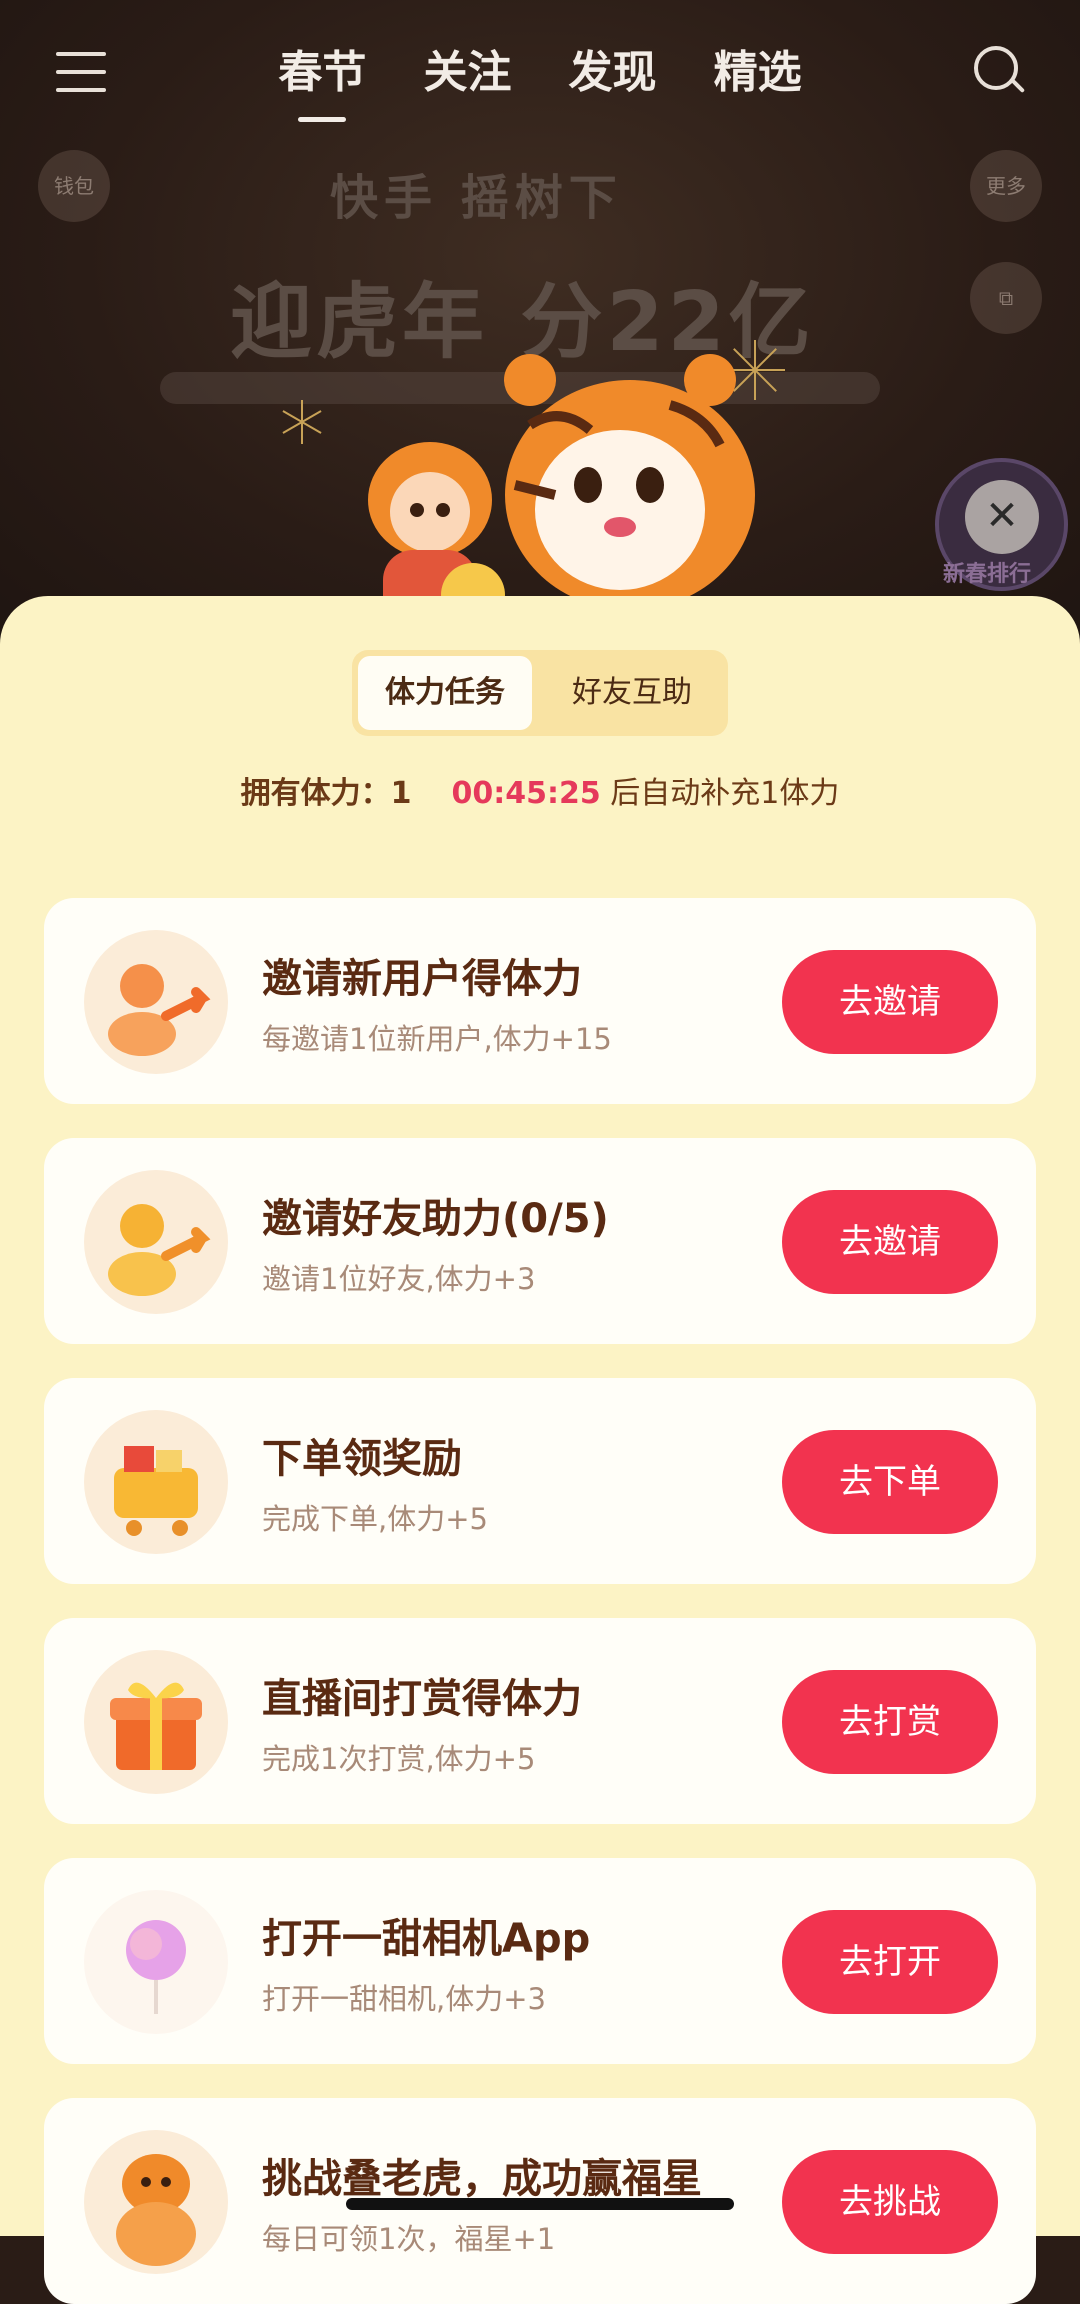 The height and width of the screenshot is (2304, 1080). I want to click on cotton-candy-icon, so click(156, 1962).